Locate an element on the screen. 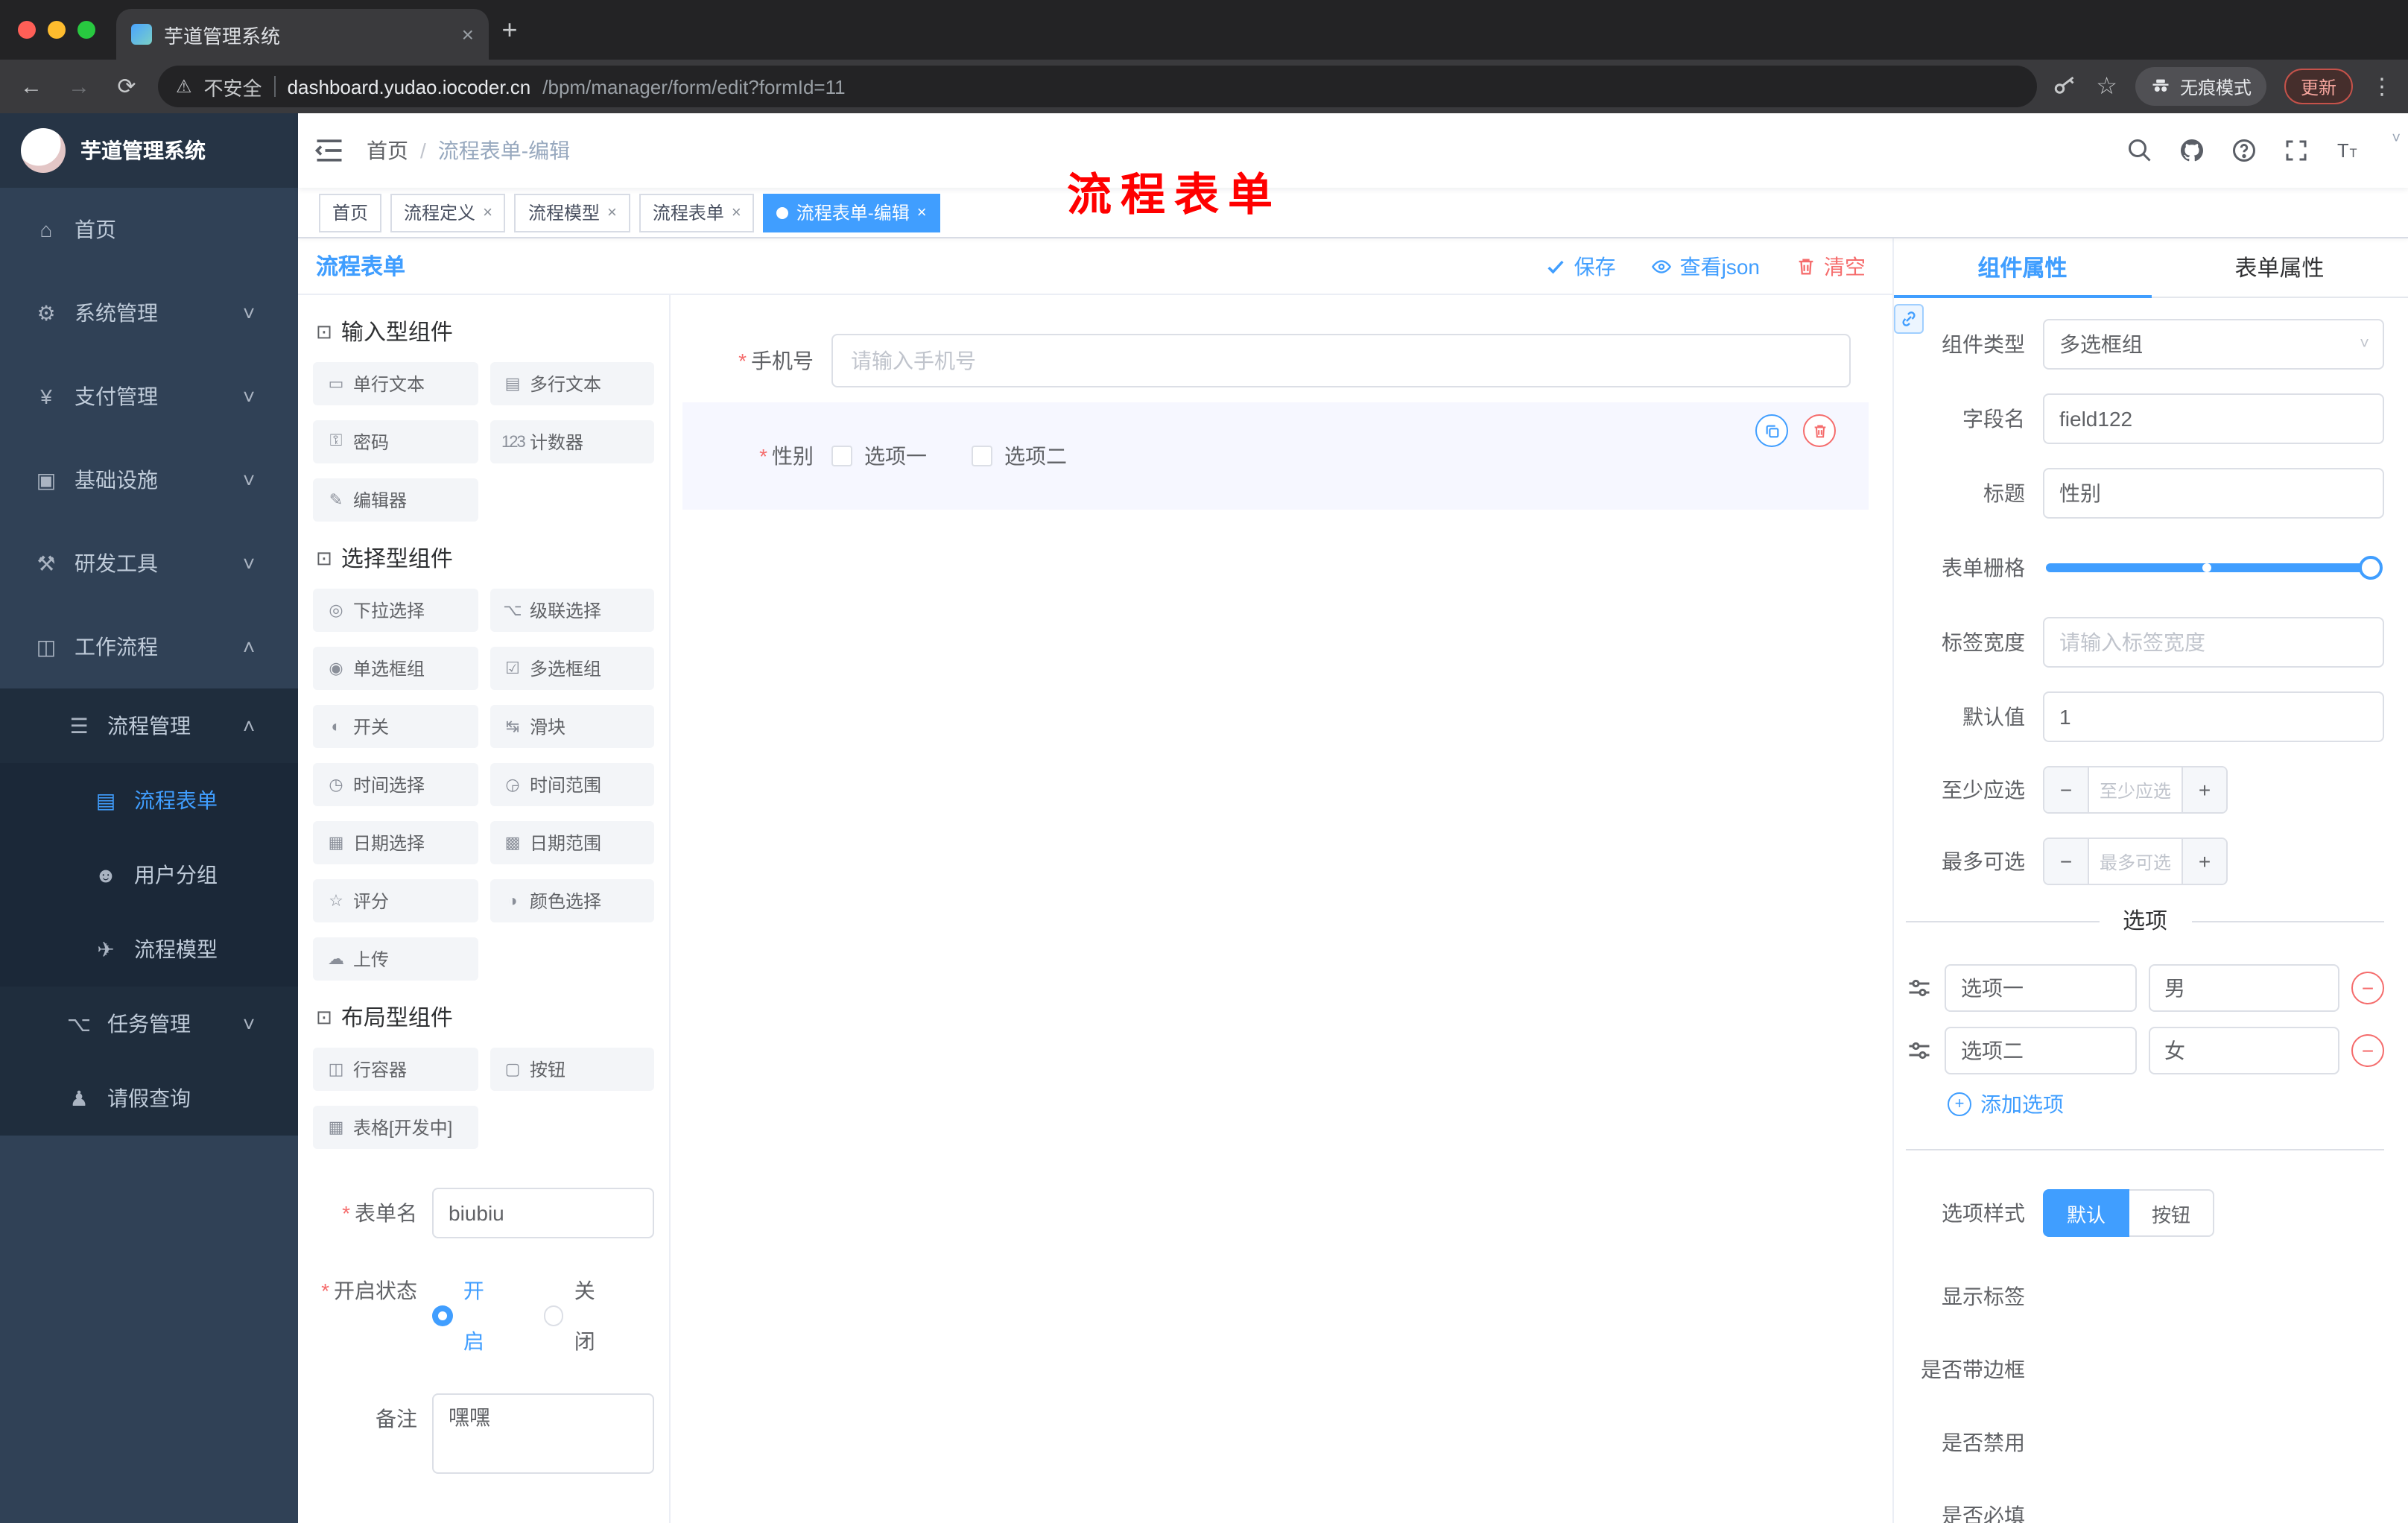  reload-button is located at coordinates (126, 87).